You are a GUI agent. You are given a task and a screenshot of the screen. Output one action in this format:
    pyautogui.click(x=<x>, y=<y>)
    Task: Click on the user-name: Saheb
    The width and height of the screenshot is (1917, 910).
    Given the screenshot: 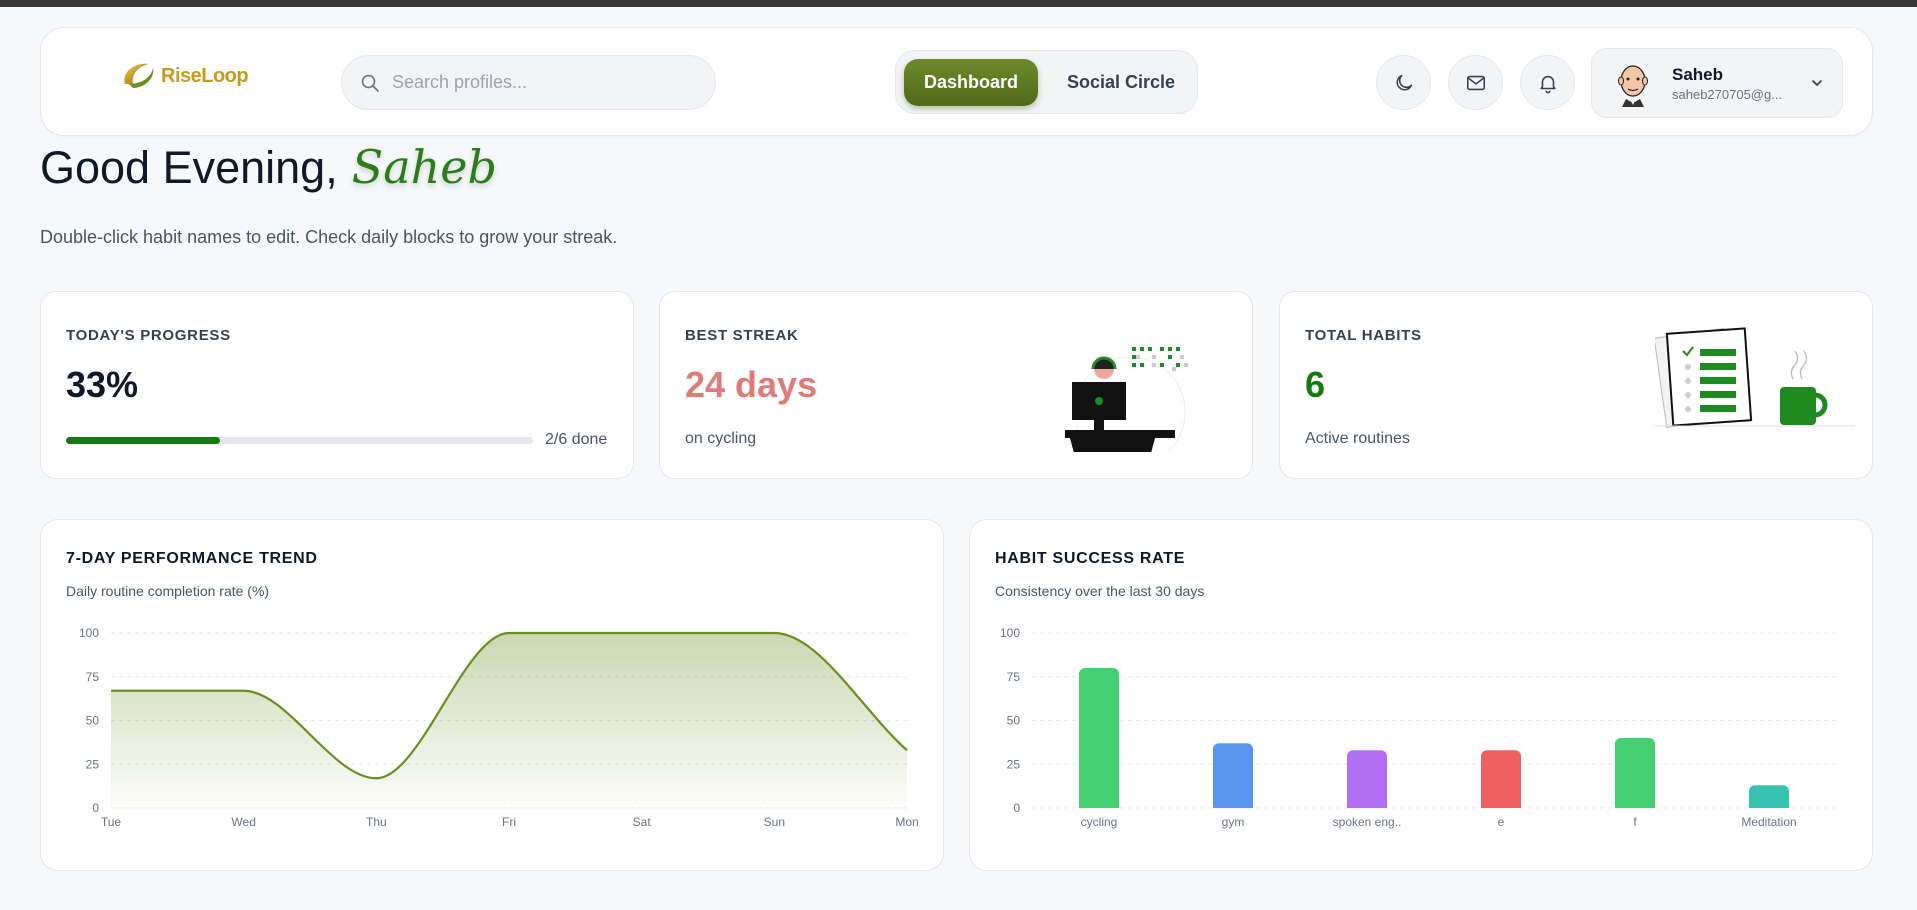 What is the action you would take?
    pyautogui.click(x=1698, y=74)
    